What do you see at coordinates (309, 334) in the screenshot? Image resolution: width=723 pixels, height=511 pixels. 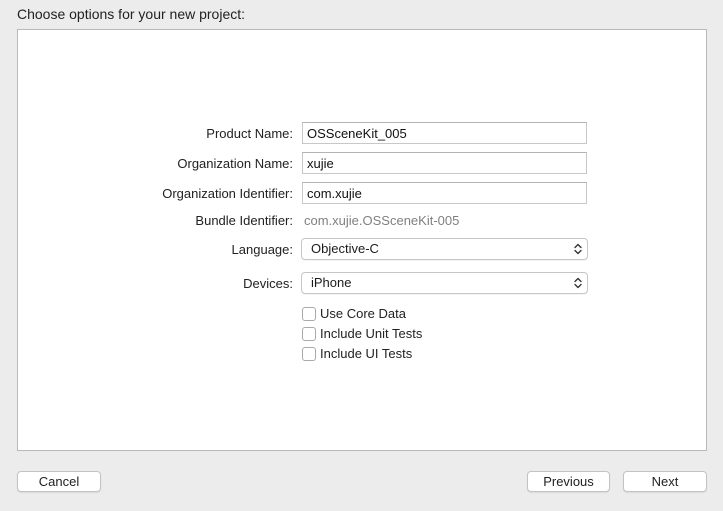 I see `include-unit-tests-checkbox` at bounding box center [309, 334].